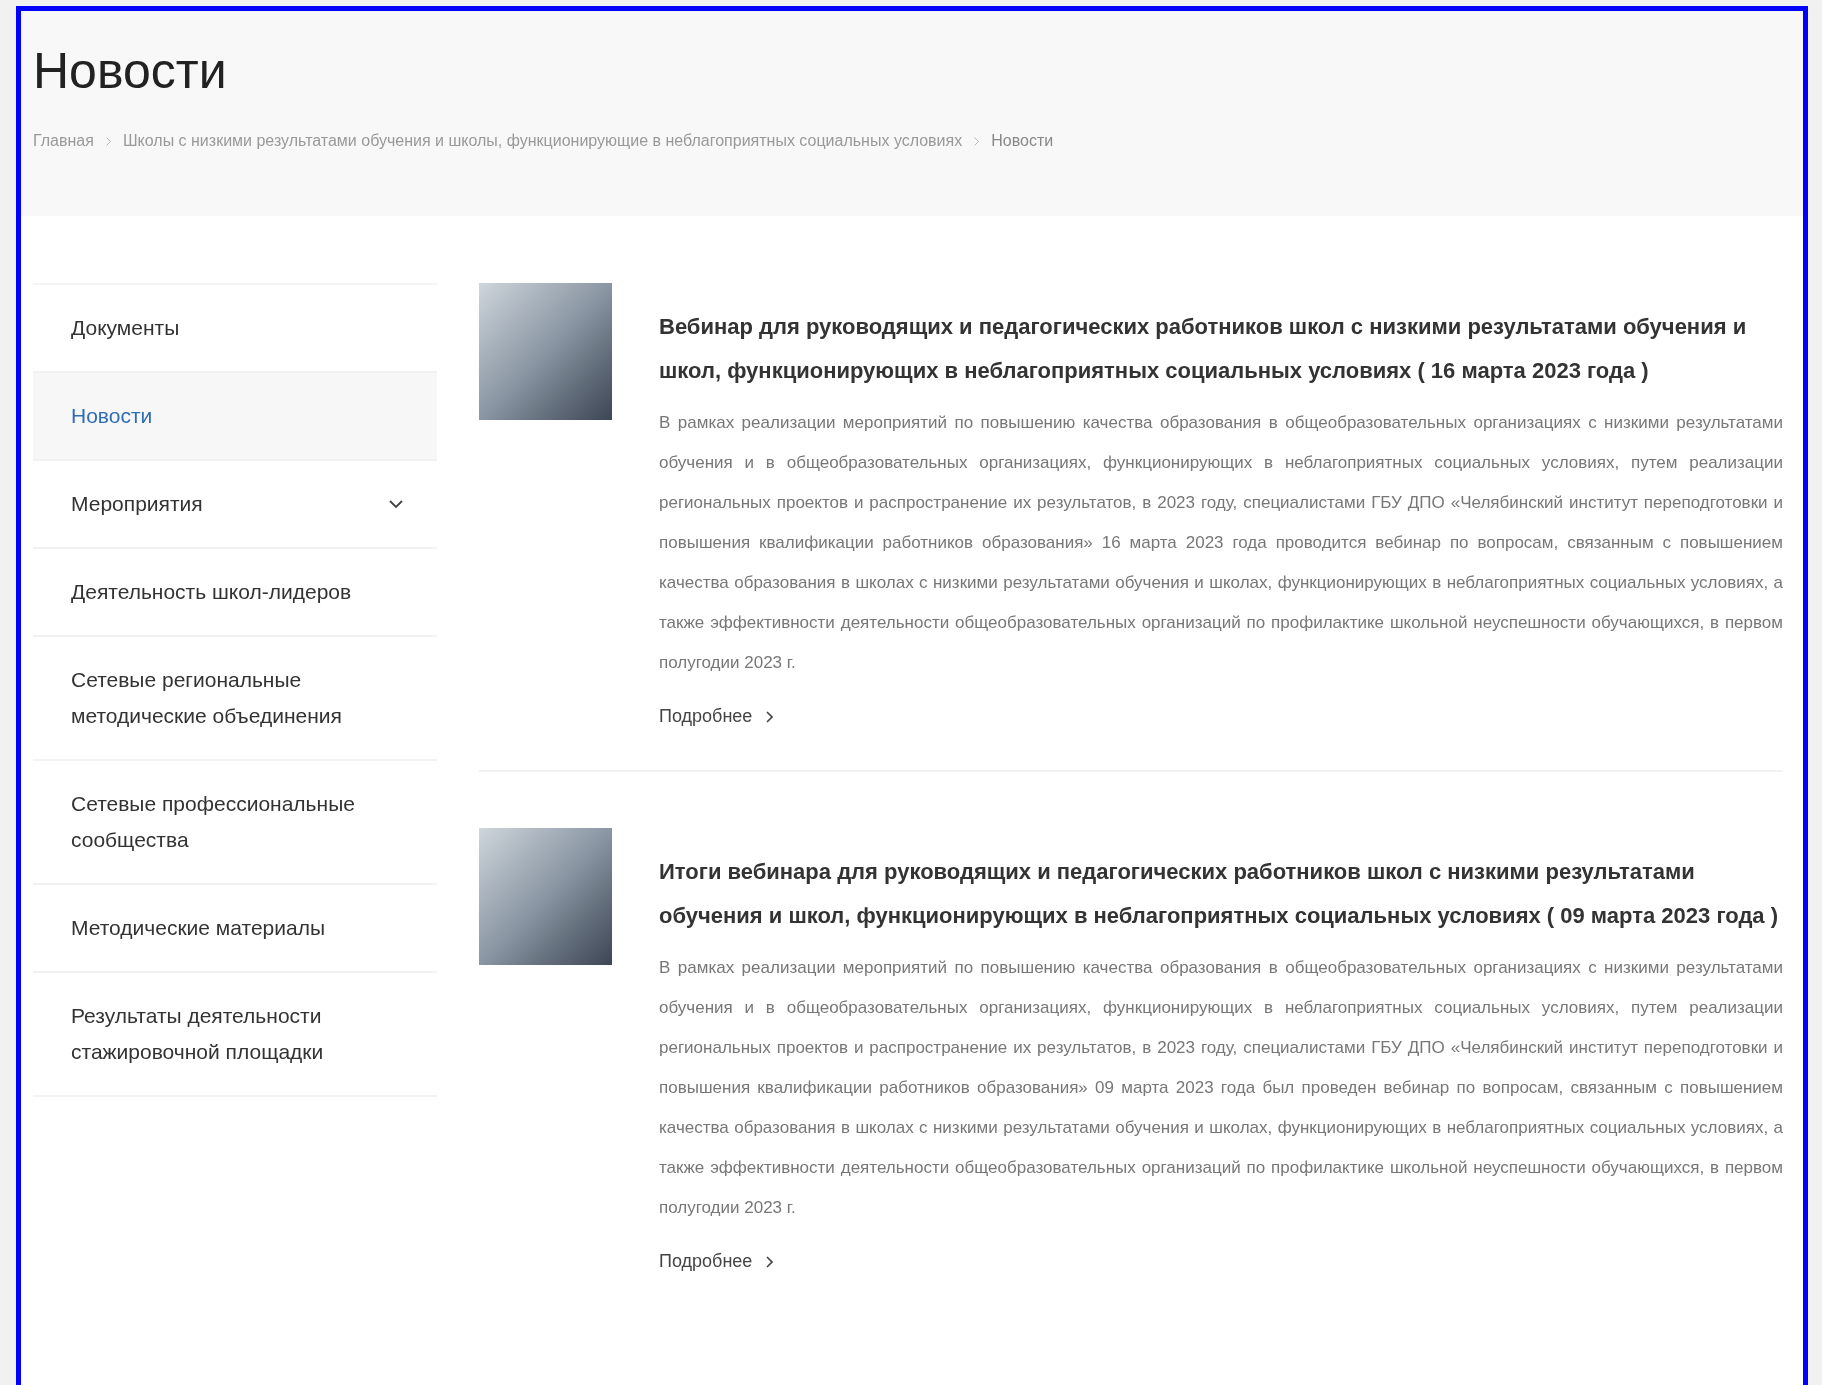  Describe the element at coordinates (1221, 543) in the screenshot. I see `news-text: В рамках реализации мероприятий по повышению качества образования в общеобразовательных организациях с низкими результатами обучения и в общеобразовательных организациях, функционирующих в неблагоприятных социальных условиях, путем реализации региональных проектов и распространение их результатов, в 2023 году, специалистами ГБУ ДПО «Челябинский институт переподготовки и повышения квалификации работников образования» 16 марта 2023 года проводится вебинар по вопросам, связанным с повышением качества образования в школах с низкими результатами обучения и школах, функционирующих в неблагоприятных социальных условиях, а также эффективности деятельности общеобразовательных организаций по профилактике школьной неуспешности обучающихся, в первом полугодии 2023 г.` at that location.